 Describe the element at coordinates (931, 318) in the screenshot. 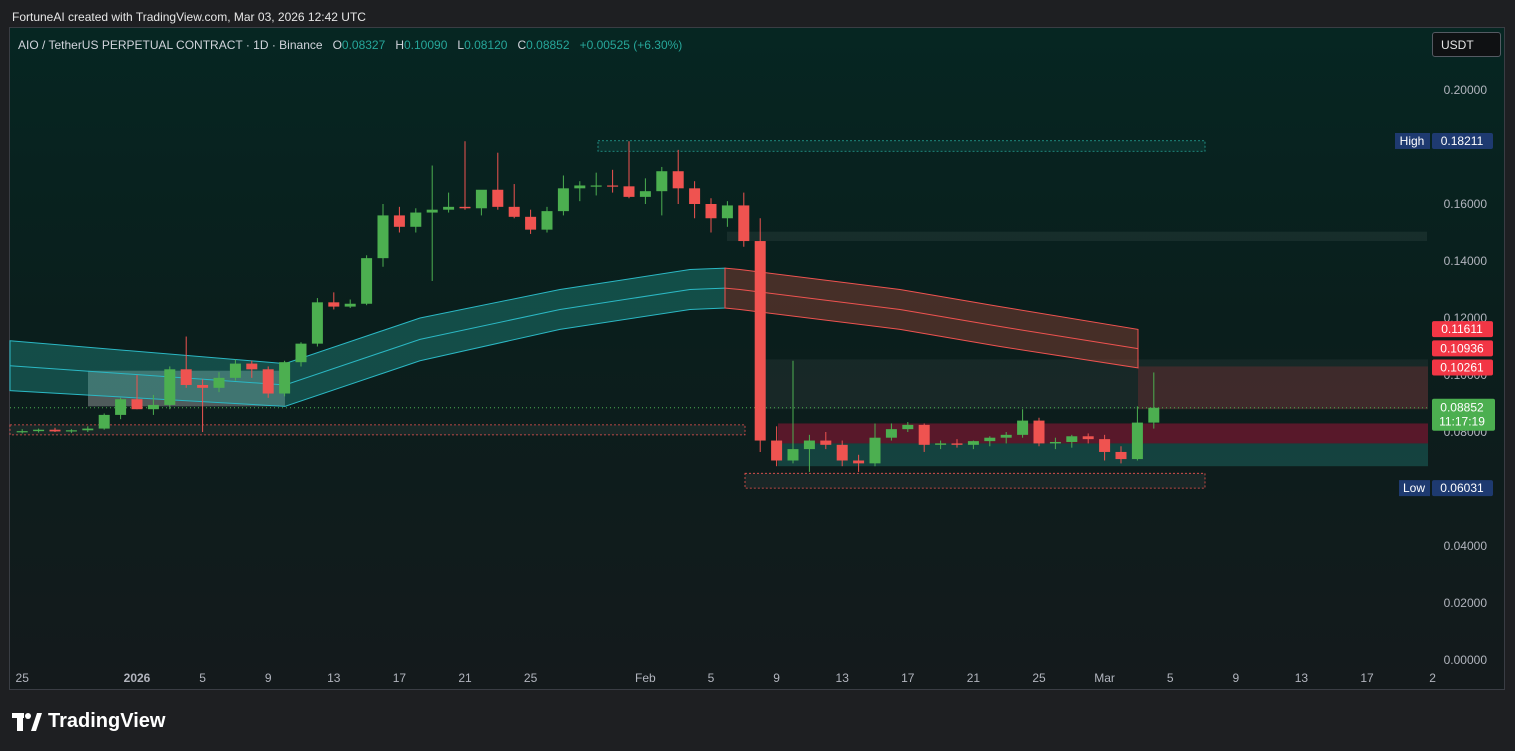

I see `ma-band-bear` at that location.